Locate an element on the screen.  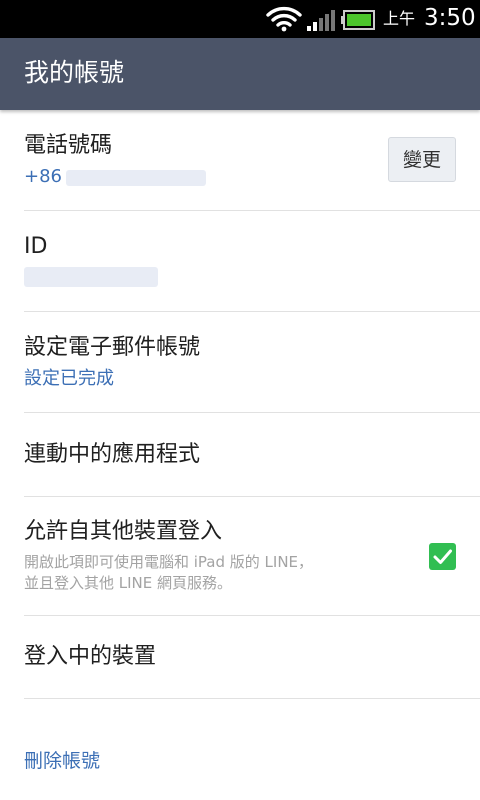
checkmark-icon is located at coordinates (442, 556).